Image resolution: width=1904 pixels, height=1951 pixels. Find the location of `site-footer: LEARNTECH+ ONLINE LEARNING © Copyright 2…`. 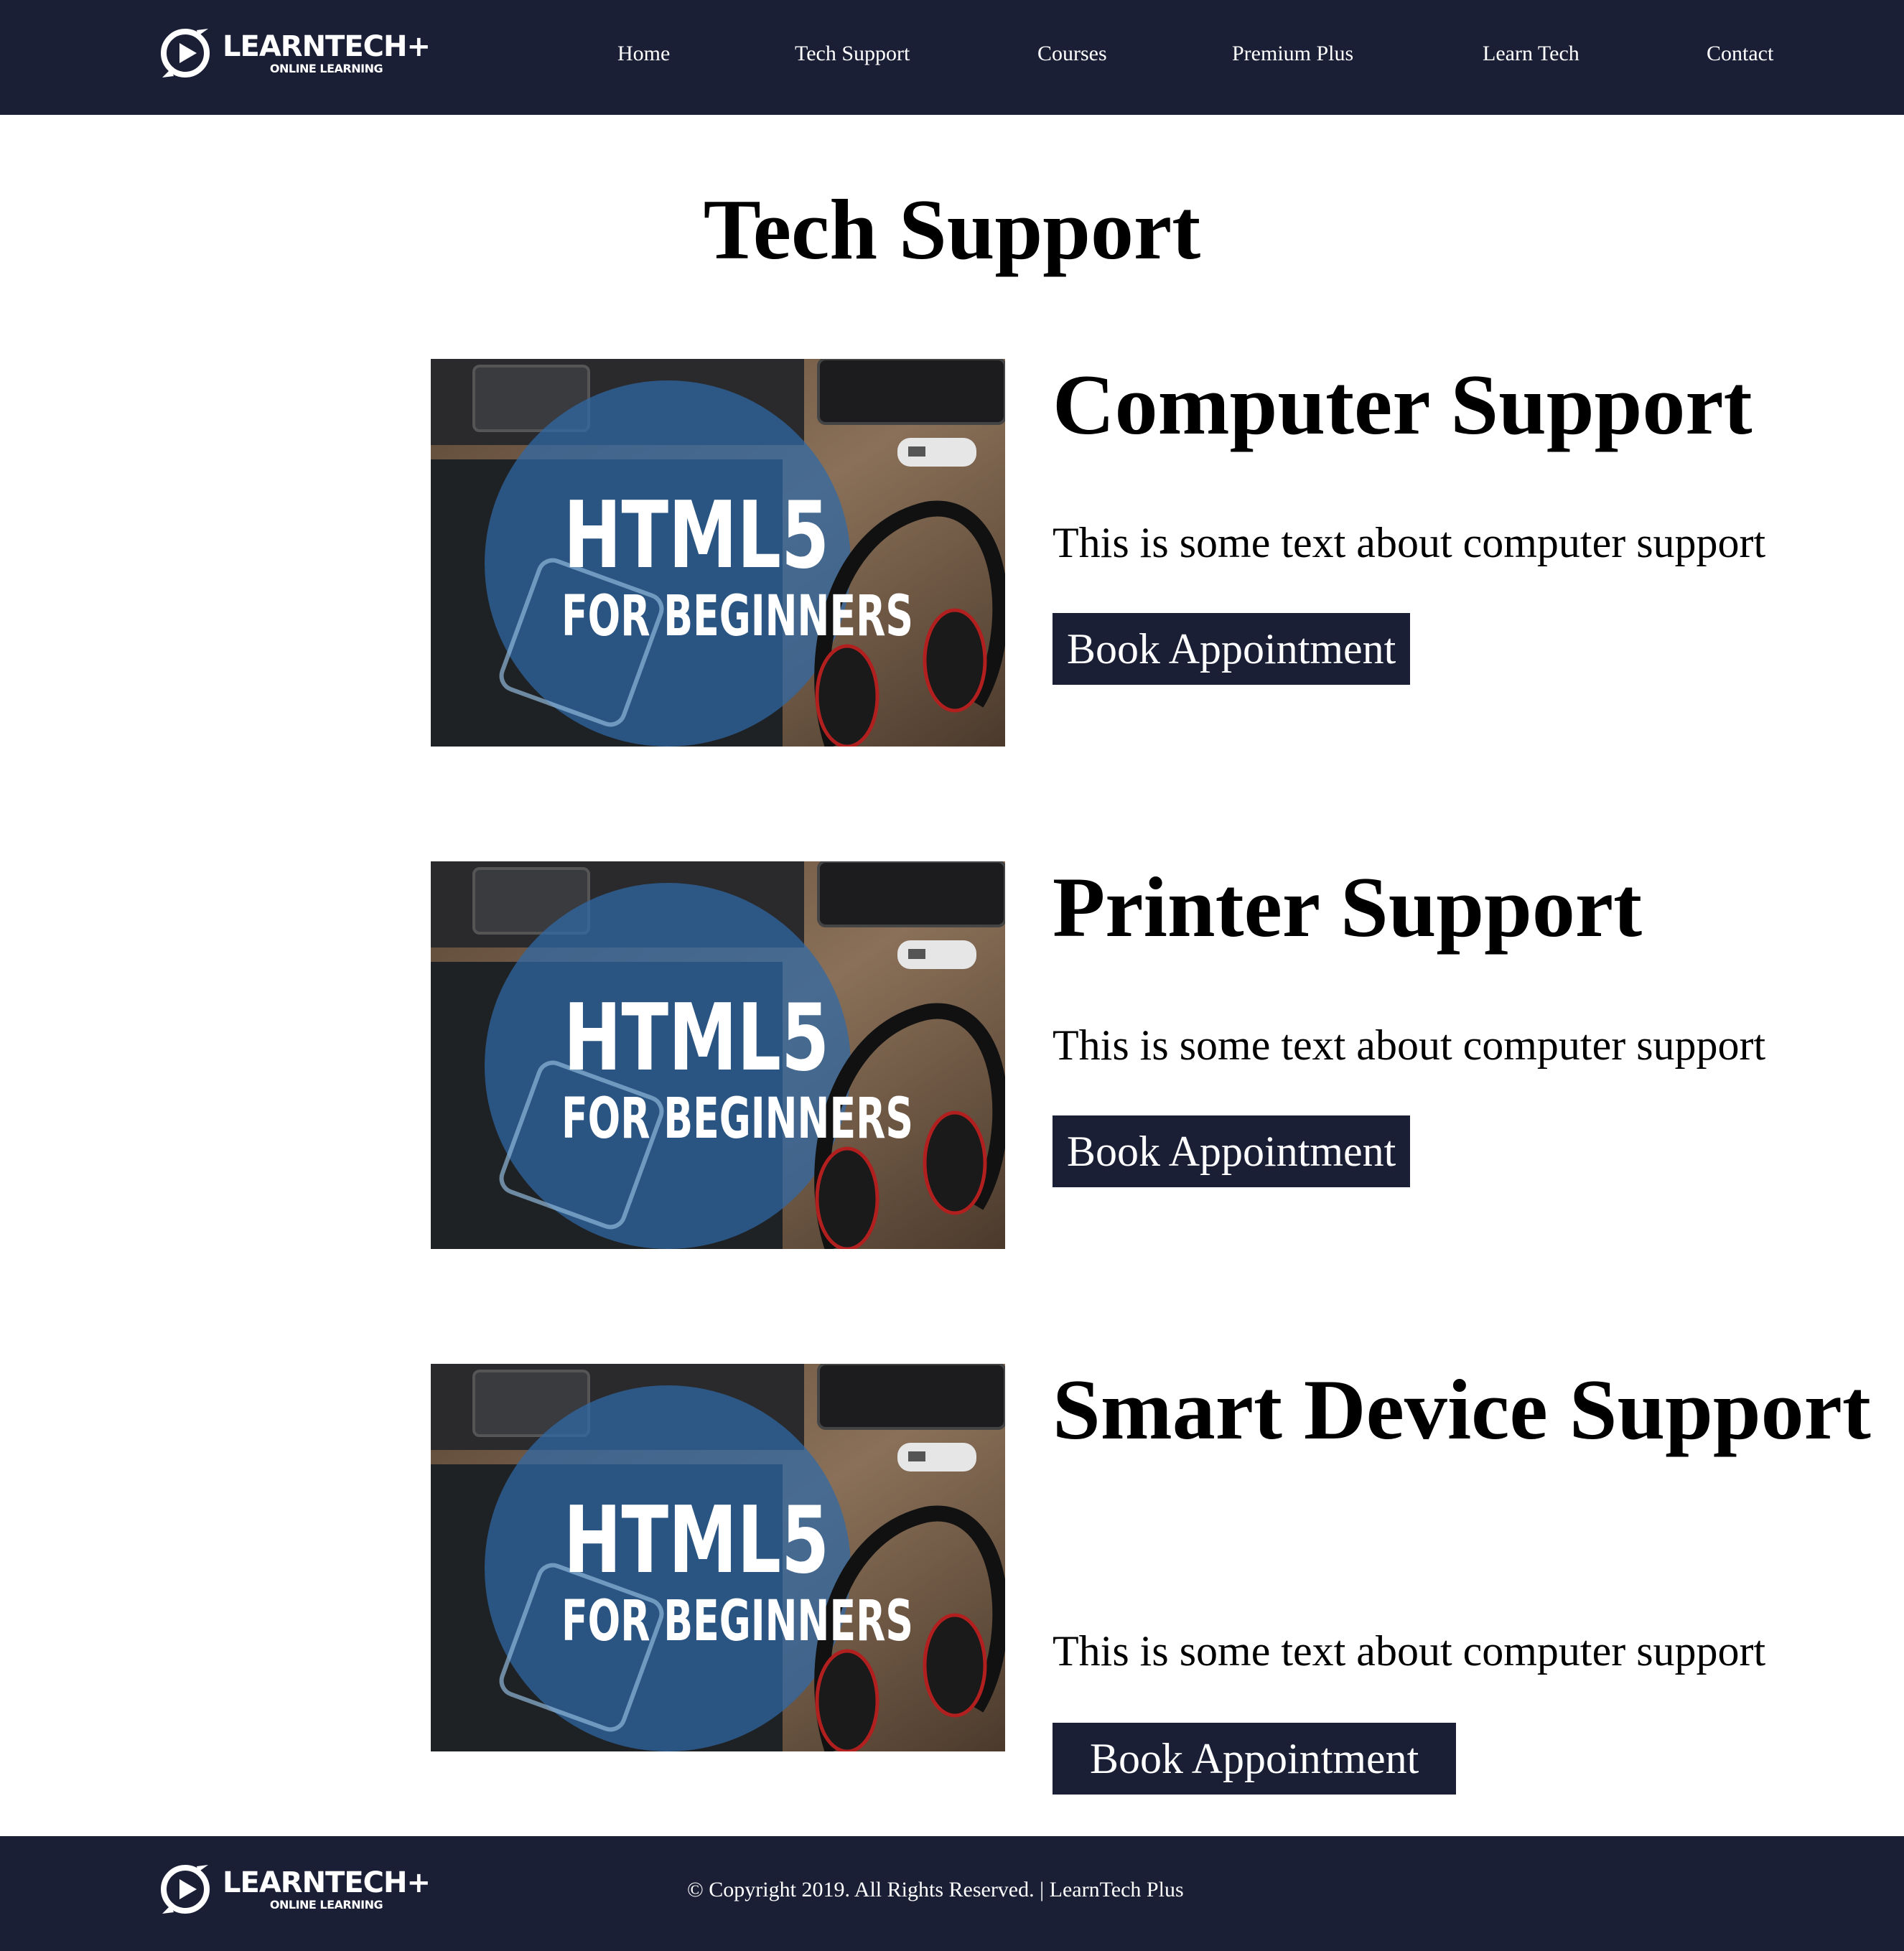

site-footer: LEARNTECH+ ONLINE LEARNING © Copyright 2… is located at coordinates (952, 1893).